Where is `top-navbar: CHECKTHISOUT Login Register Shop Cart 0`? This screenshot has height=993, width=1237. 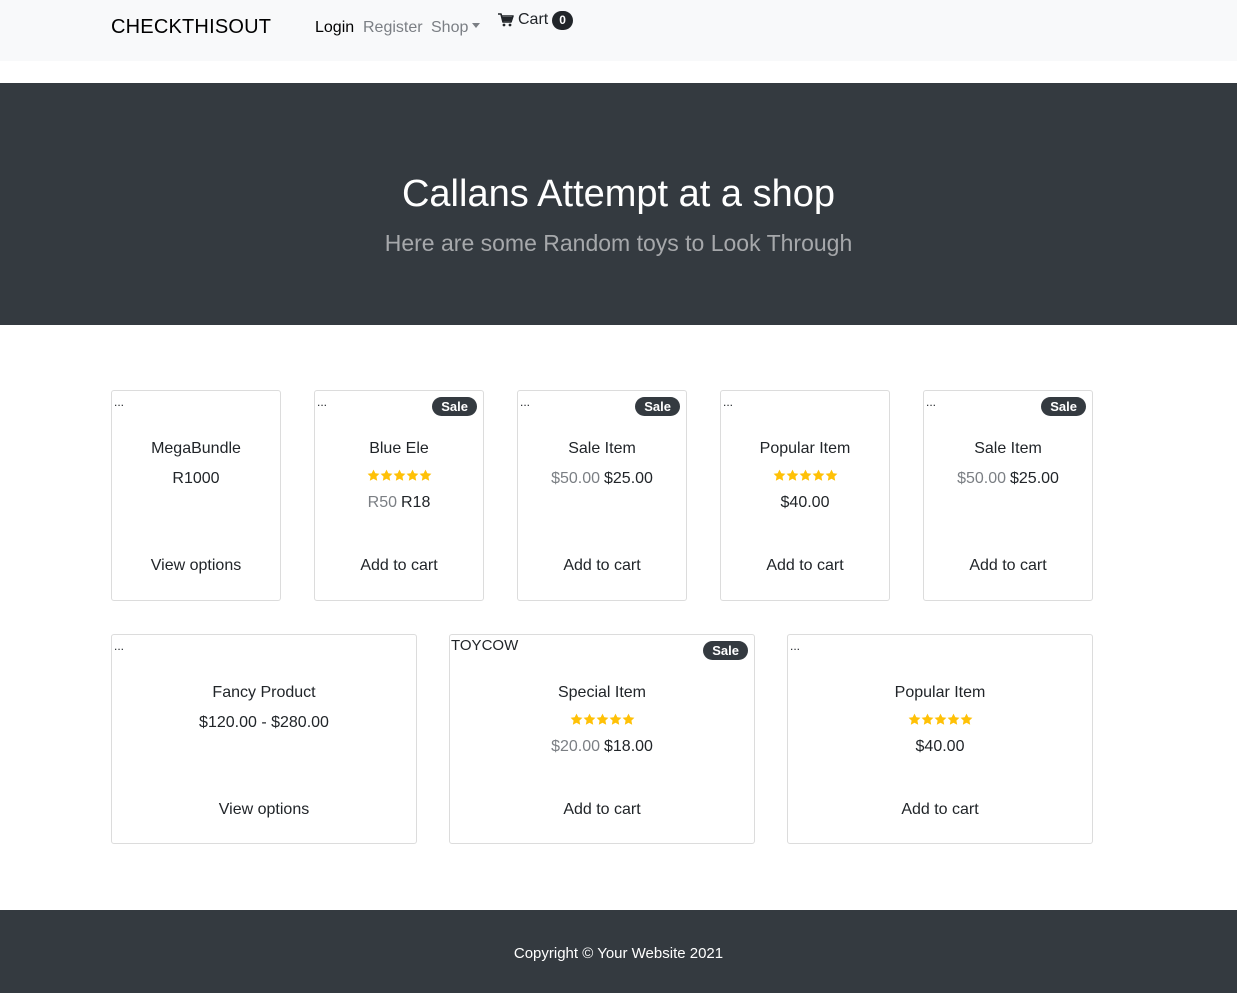 top-navbar: CHECKTHISOUT Login Register Shop Cart 0 is located at coordinates (618, 30).